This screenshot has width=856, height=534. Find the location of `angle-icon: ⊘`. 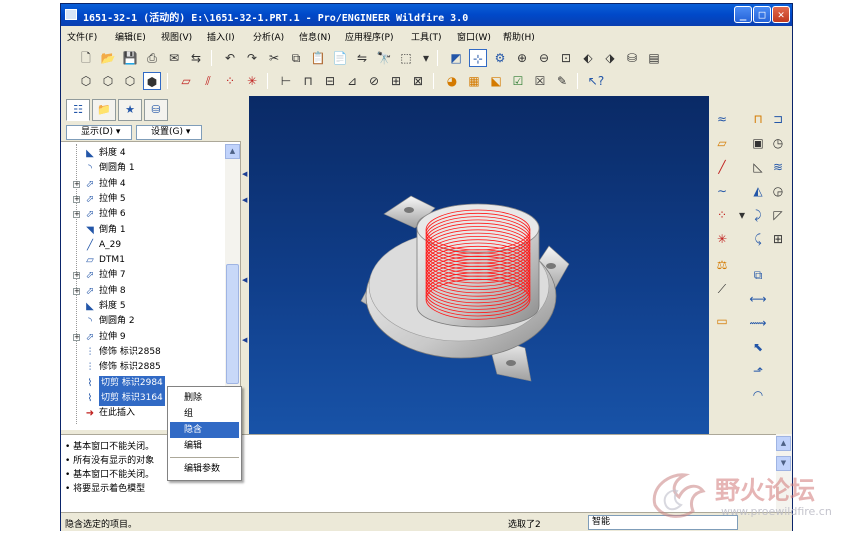

angle-icon: ⊘ is located at coordinates (374, 81).